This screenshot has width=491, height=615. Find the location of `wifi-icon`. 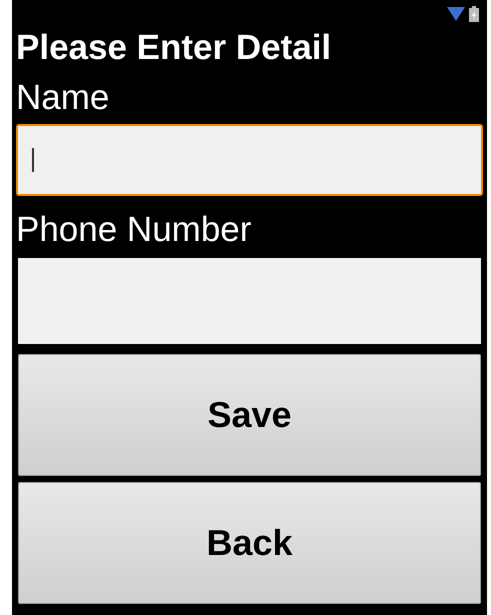

wifi-icon is located at coordinates (456, 14).